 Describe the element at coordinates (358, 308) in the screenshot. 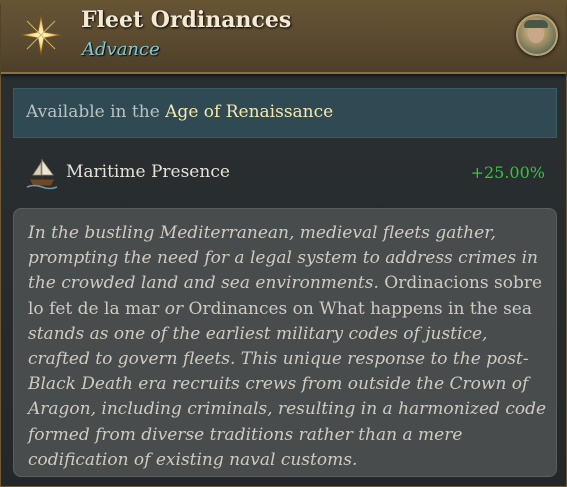

I see `description-seg: Ordinances on What happens in the sea` at that location.